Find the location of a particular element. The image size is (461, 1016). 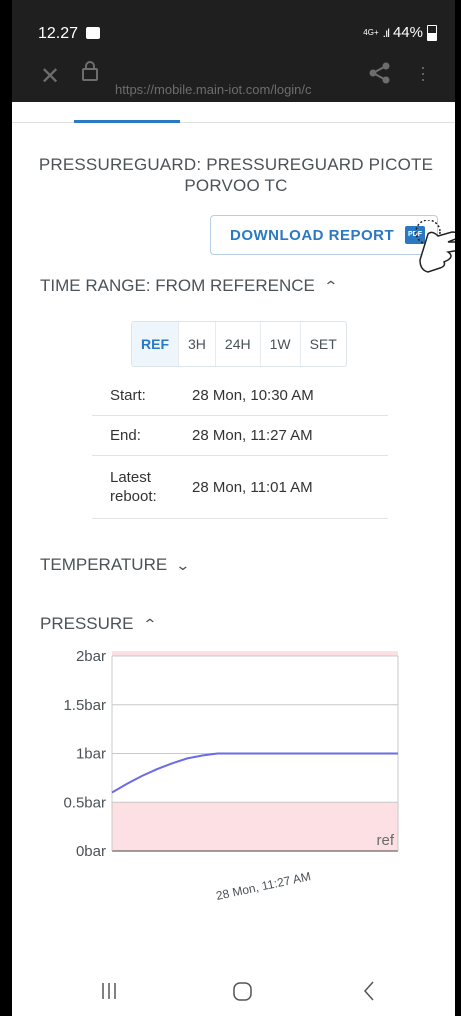

network-label: 4G+ is located at coordinates (371, 32).